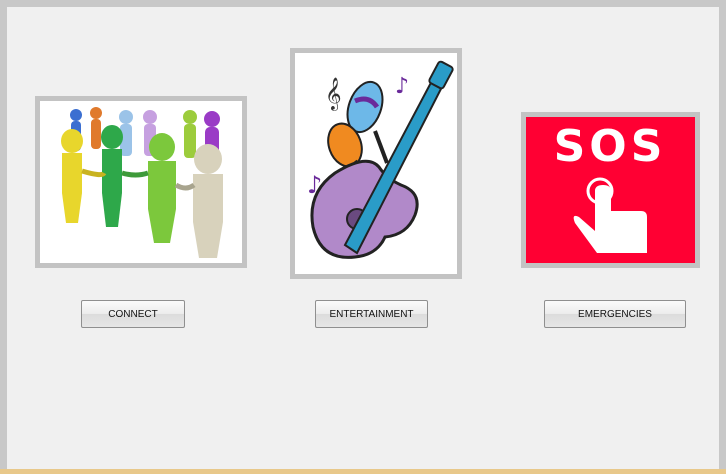 Image resolution: width=726 pixels, height=474 pixels. Describe the element at coordinates (363, 471) in the screenshot. I see `window-bottom-edge` at that location.